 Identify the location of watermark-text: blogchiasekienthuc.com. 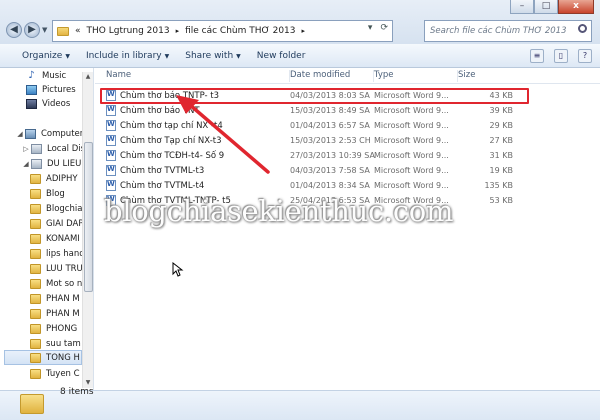
(279, 211).